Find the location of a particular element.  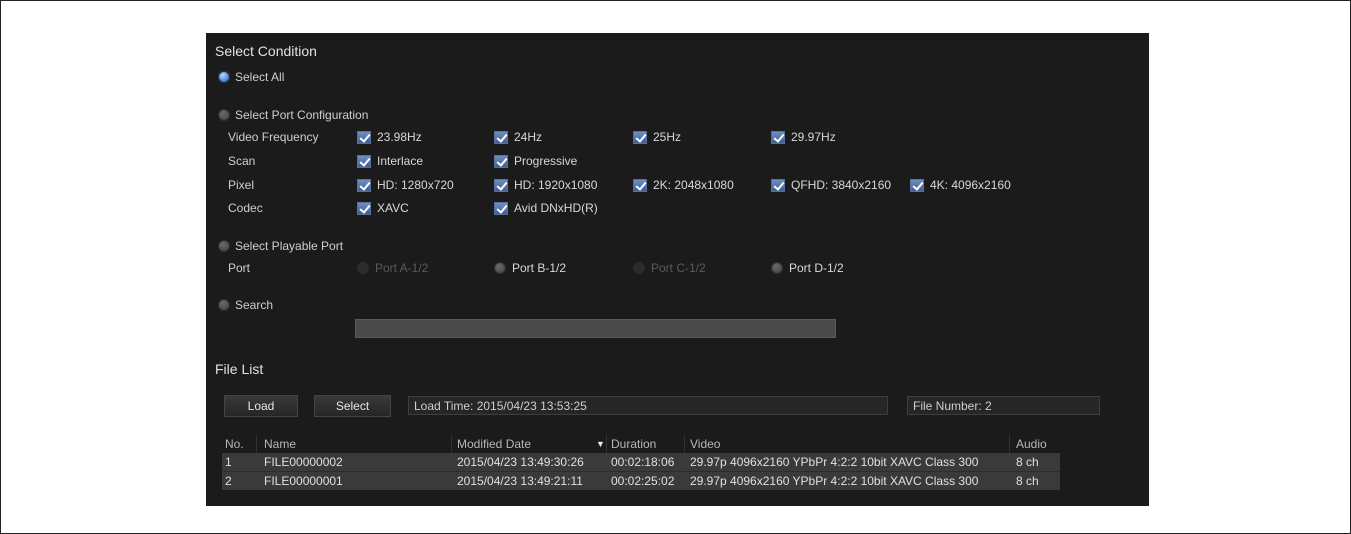

select-port-config-label: Select Port Configuration is located at coordinates (302, 115).